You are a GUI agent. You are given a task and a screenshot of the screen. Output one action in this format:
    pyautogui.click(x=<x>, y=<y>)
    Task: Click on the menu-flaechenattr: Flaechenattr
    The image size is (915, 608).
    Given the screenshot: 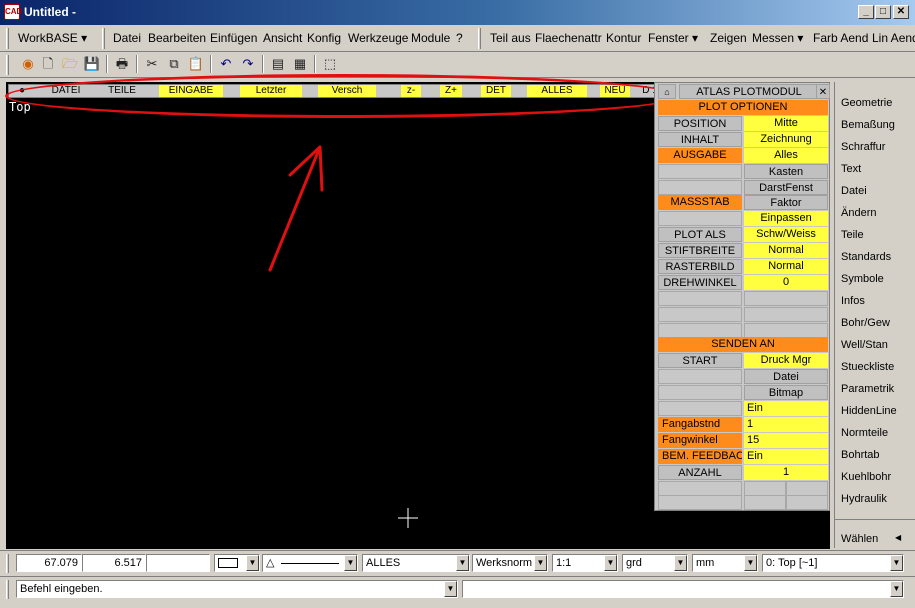 What is the action you would take?
    pyautogui.click(x=568, y=38)
    